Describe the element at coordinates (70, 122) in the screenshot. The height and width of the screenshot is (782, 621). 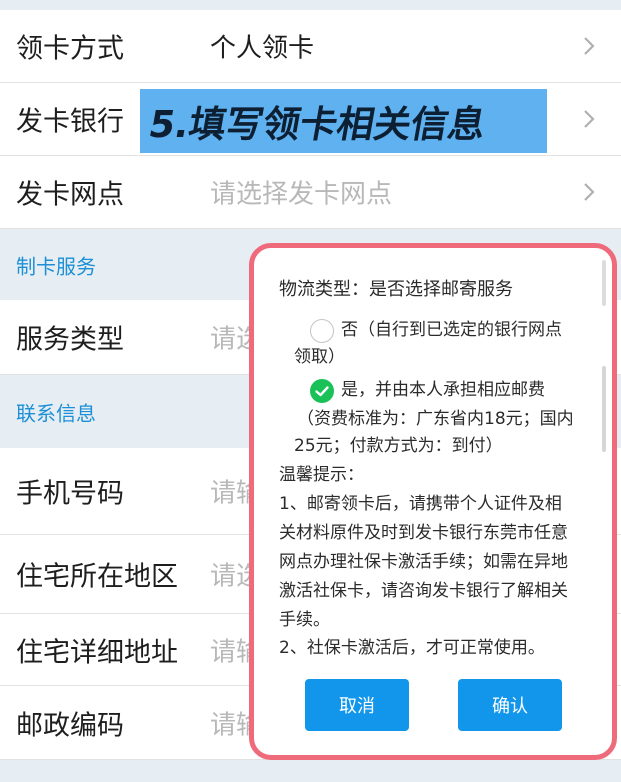
I see `row-label: 发卡银行` at that location.